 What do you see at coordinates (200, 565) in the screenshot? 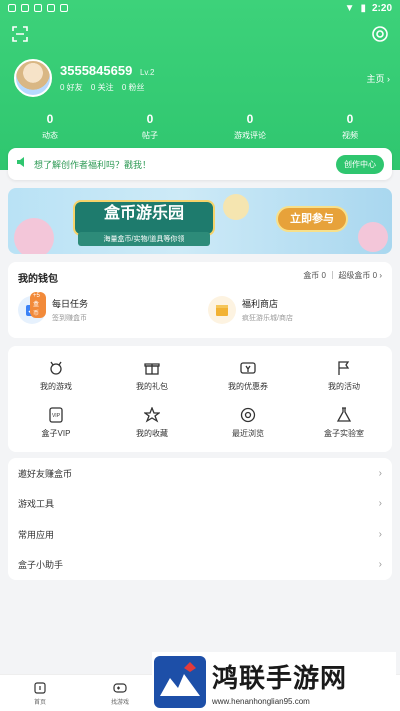
I see `list-item-box-assistant: 盒子小助手 ›` at bounding box center [200, 565].